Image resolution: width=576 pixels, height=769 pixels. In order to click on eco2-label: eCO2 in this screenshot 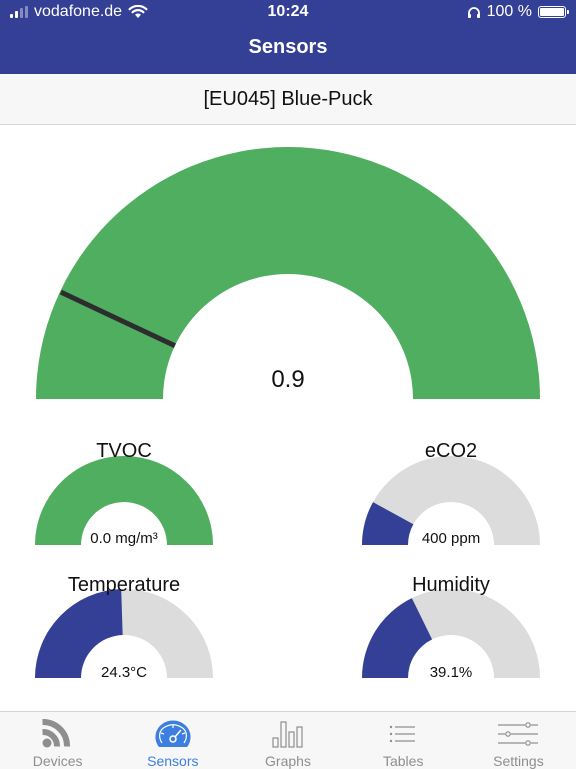, I will do `click(451, 451)`.